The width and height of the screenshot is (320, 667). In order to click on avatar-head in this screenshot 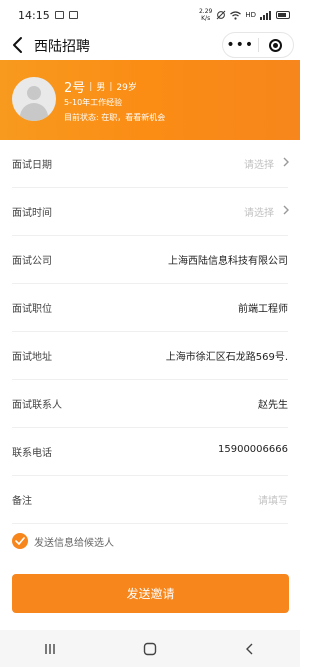, I will do `click(34, 93)`.